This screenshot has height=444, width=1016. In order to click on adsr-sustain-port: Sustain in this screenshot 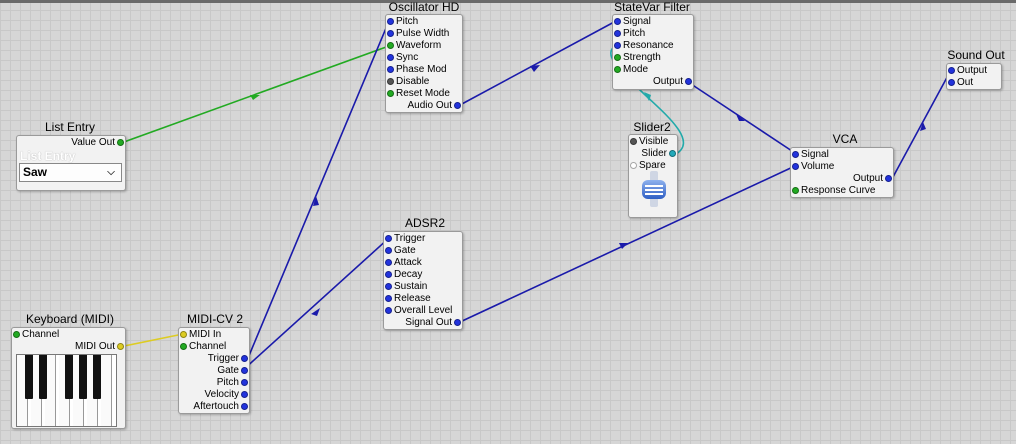, I will do `click(405, 287)`.